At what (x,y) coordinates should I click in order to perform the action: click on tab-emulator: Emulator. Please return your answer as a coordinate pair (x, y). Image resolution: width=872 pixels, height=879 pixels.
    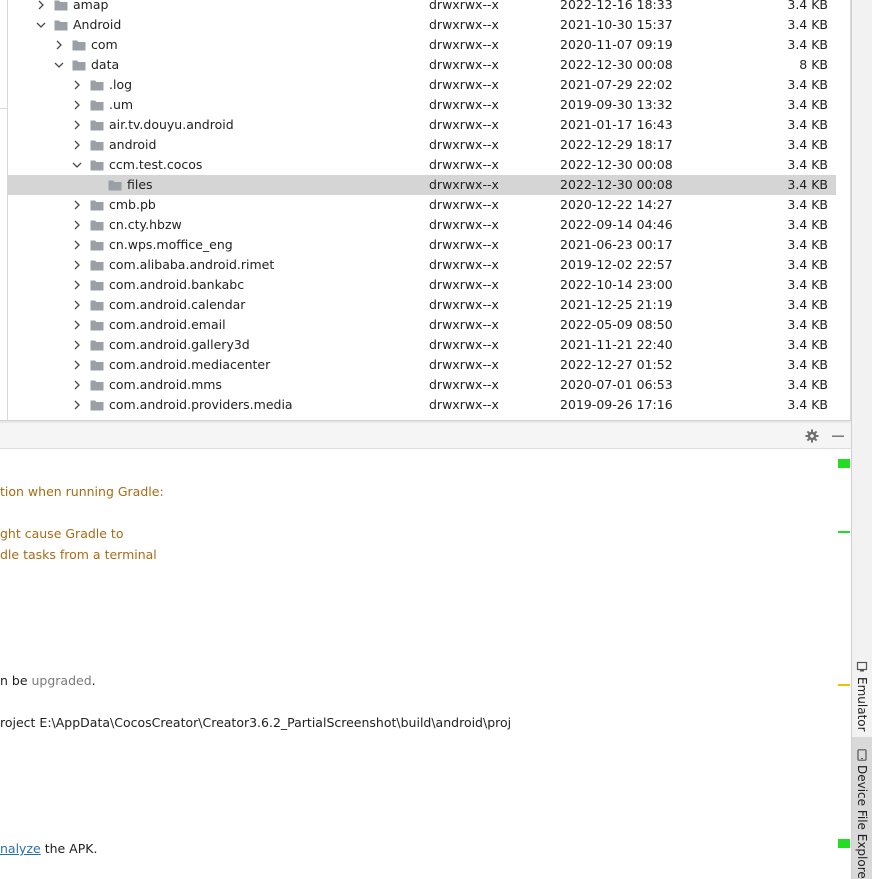
    Looking at the image, I should click on (862, 693).